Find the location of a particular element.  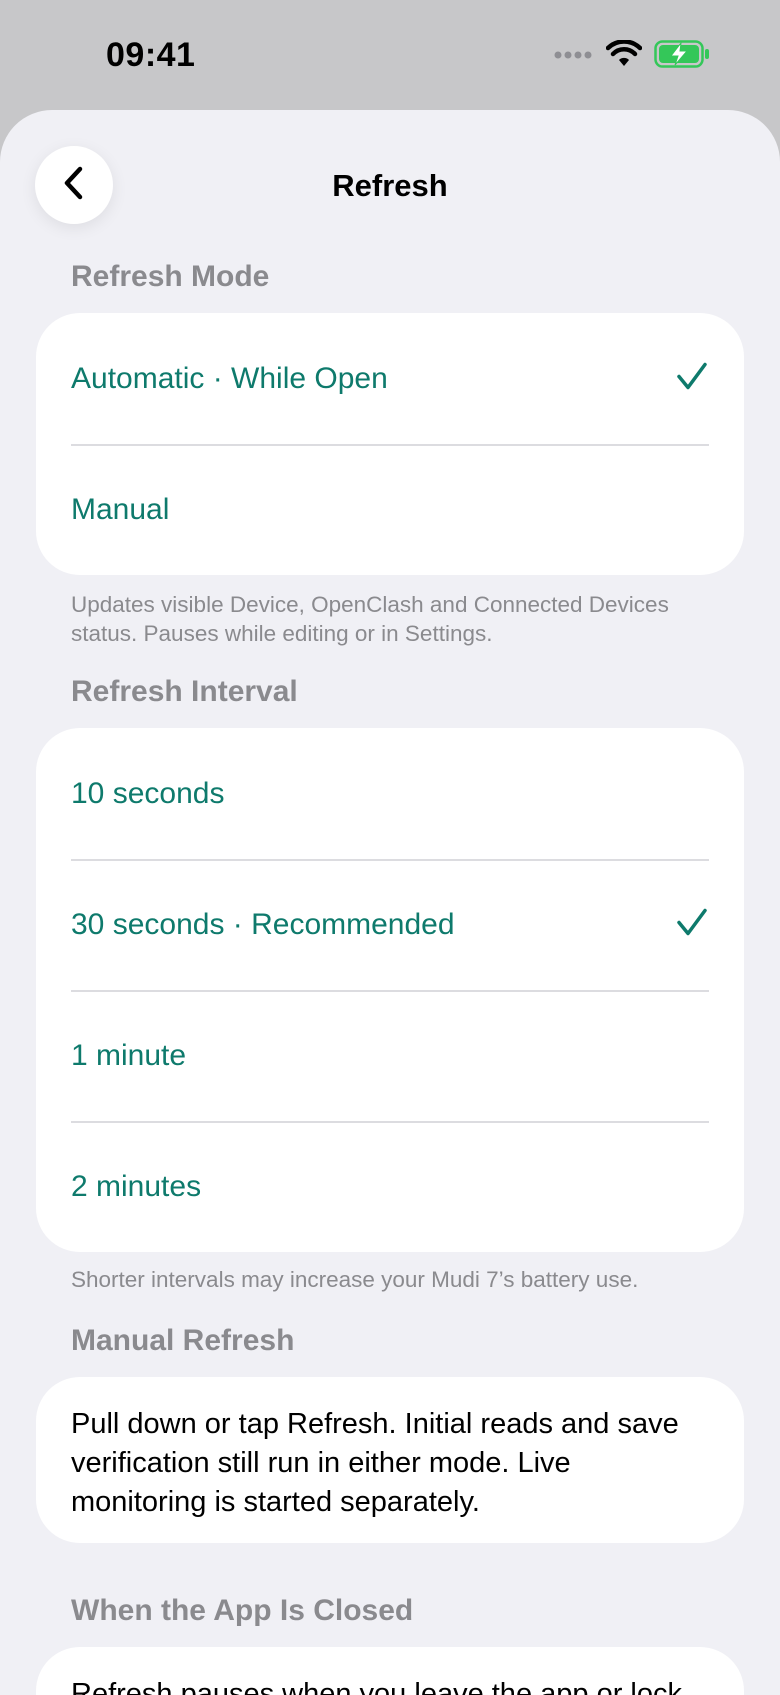

option-label: 10 seconds is located at coordinates (148, 793).